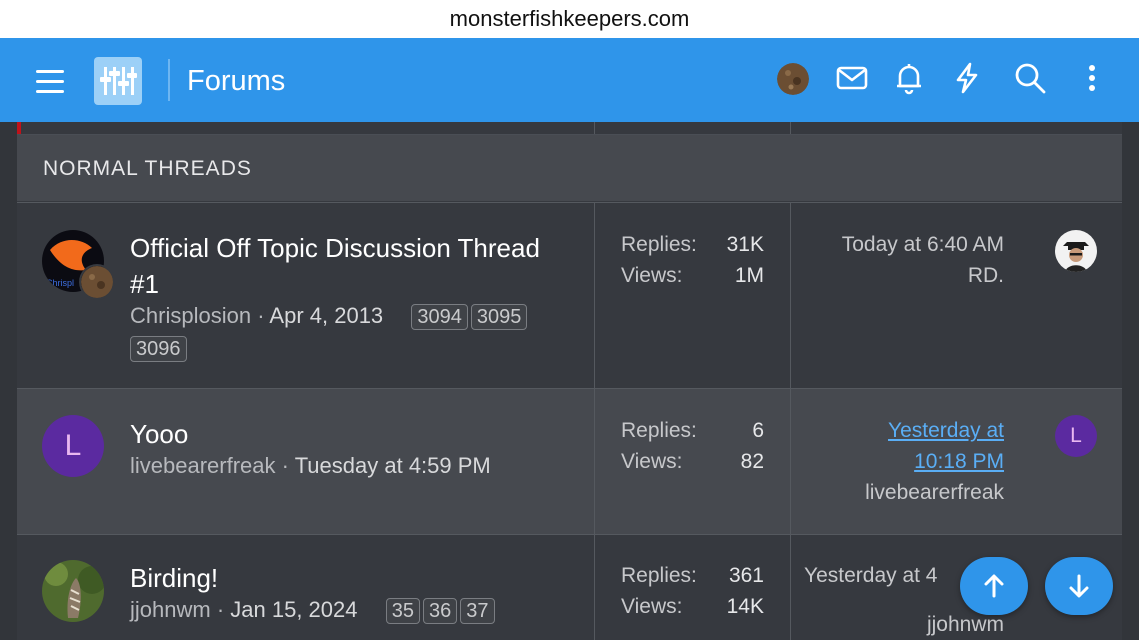 The image size is (1139, 640). What do you see at coordinates (852, 78) in the screenshot?
I see `mail-icon` at bounding box center [852, 78].